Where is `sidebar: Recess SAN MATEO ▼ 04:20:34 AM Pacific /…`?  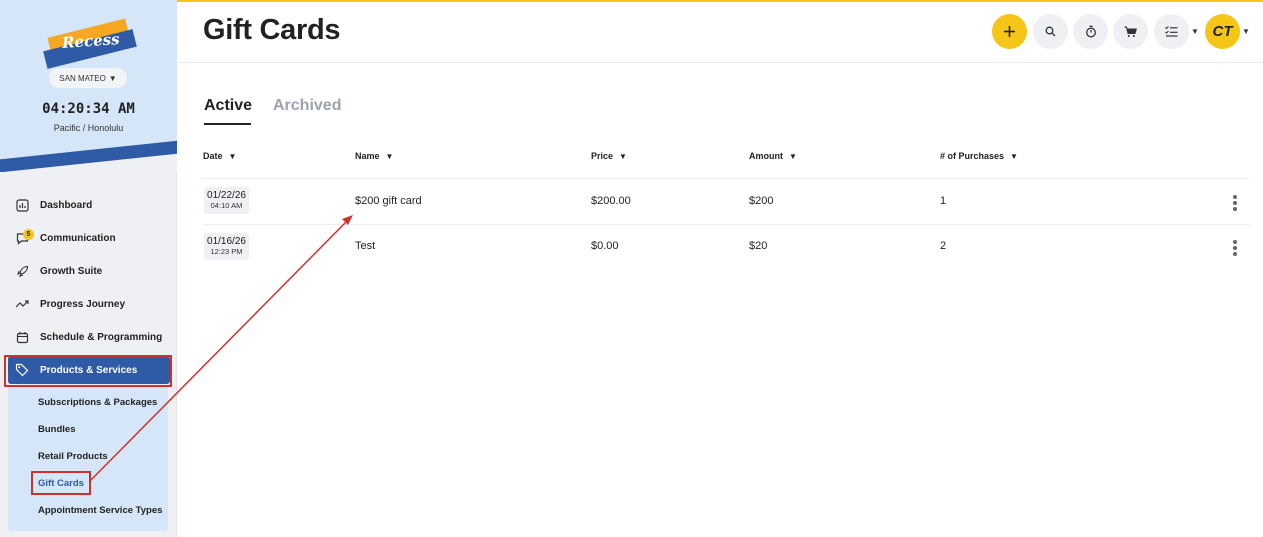
sidebar: Recess SAN MATEO ▼ 04:20:34 AM Pacific /… is located at coordinates (88, 268).